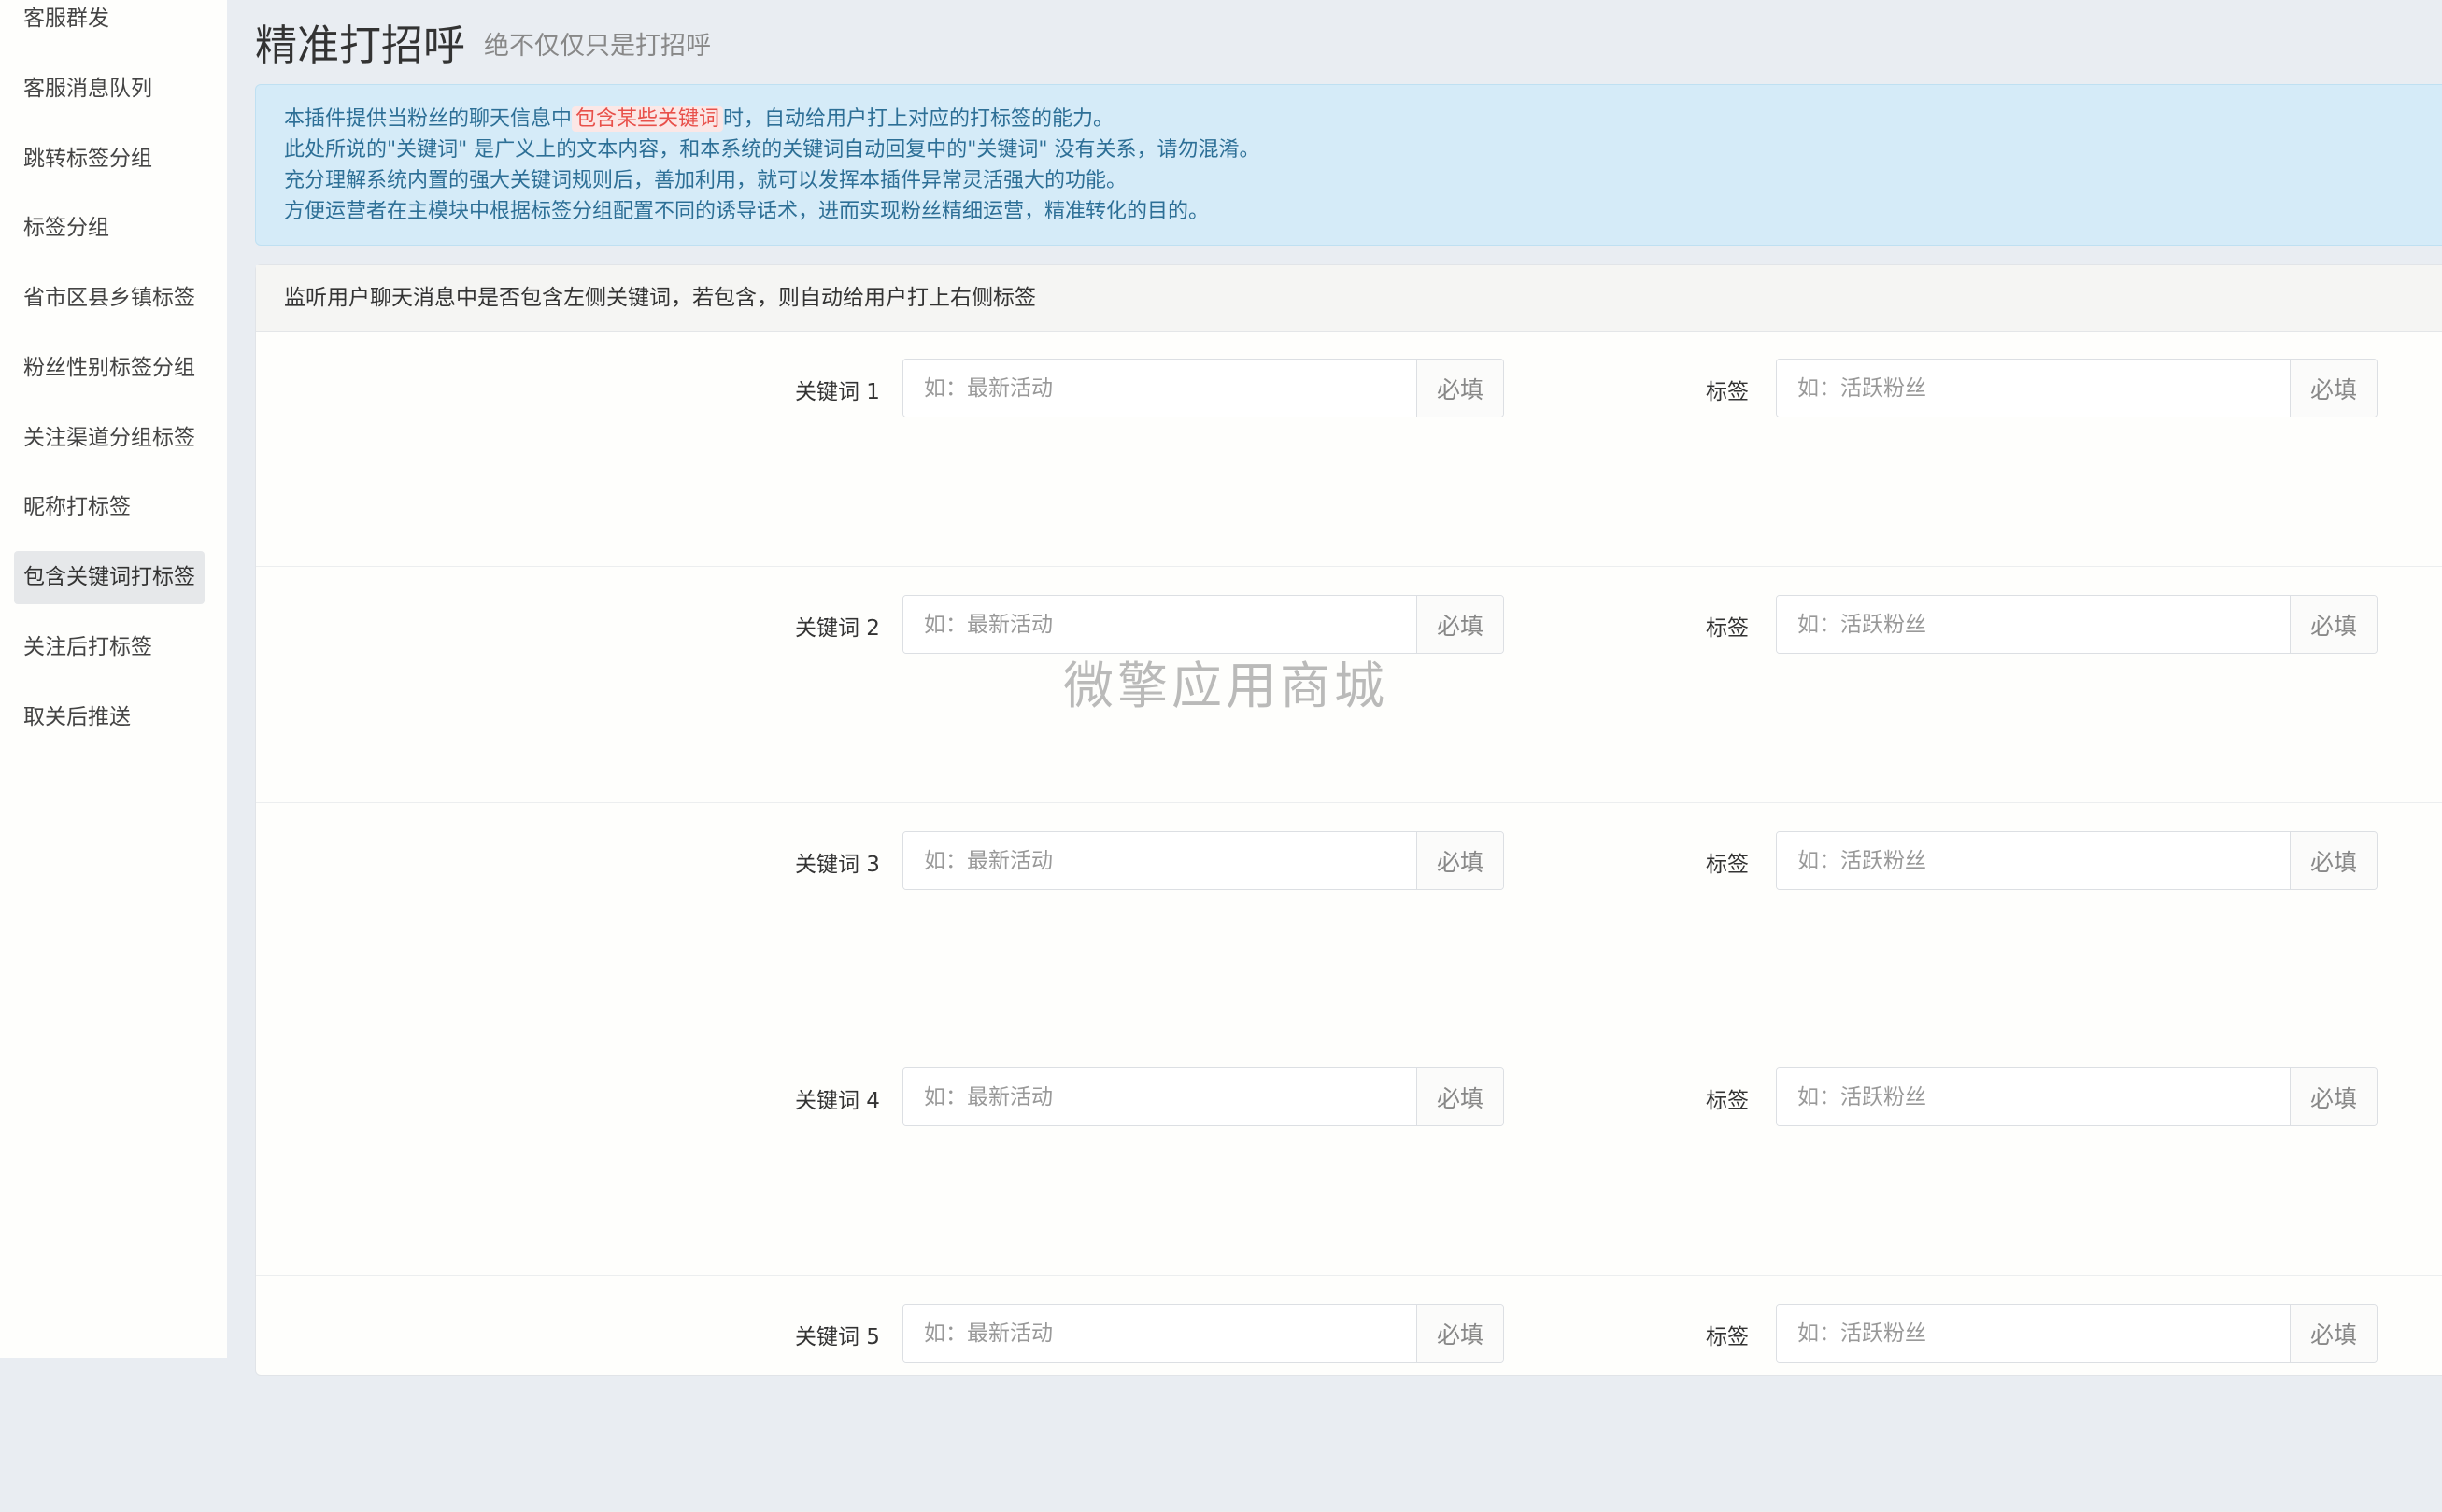  What do you see at coordinates (110, 159) in the screenshot?
I see `sidebar-item-jump-tag-group: 跳转标签分组` at bounding box center [110, 159].